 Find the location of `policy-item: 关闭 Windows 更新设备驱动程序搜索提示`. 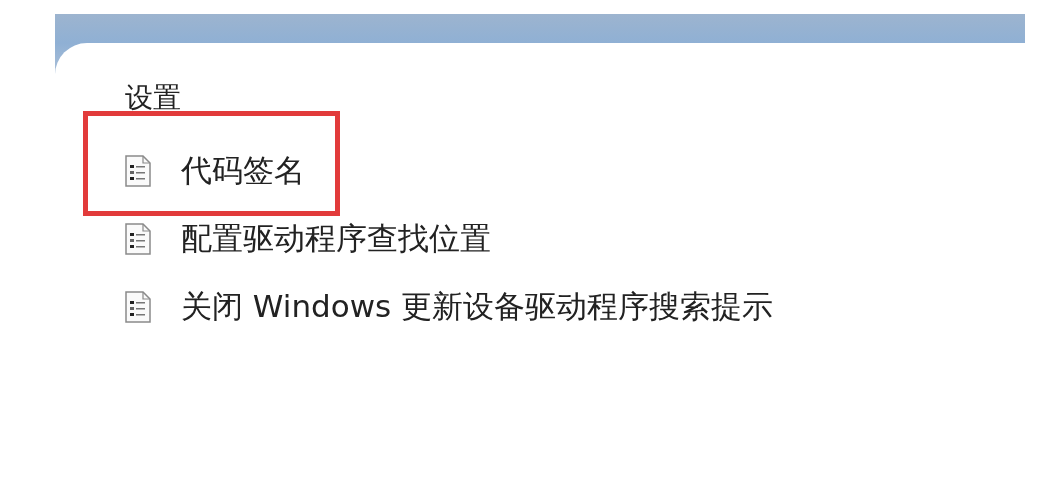

policy-item: 关闭 Windows 更新设备驱动程序搜索提示 is located at coordinates (449, 307).